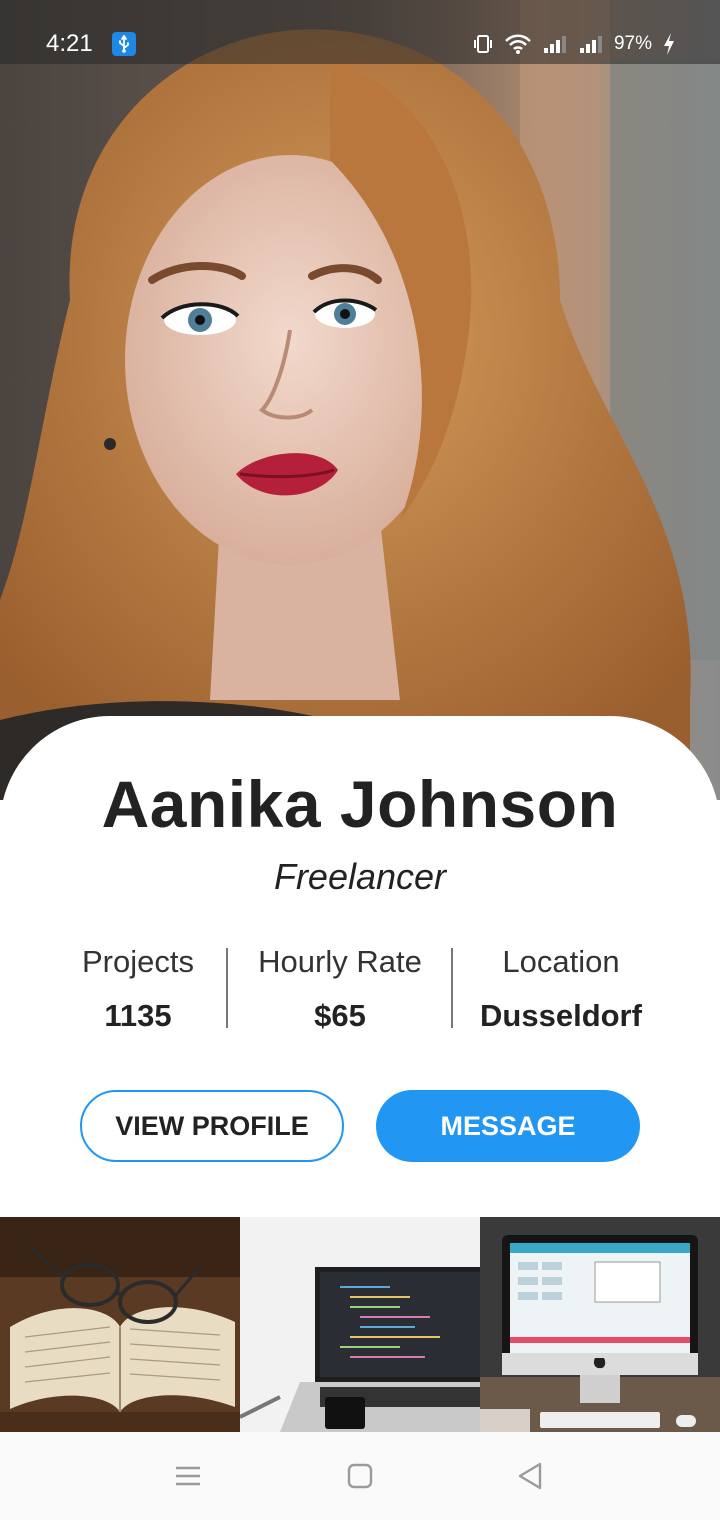  I want to click on stat-label: Projects, so click(138, 961).